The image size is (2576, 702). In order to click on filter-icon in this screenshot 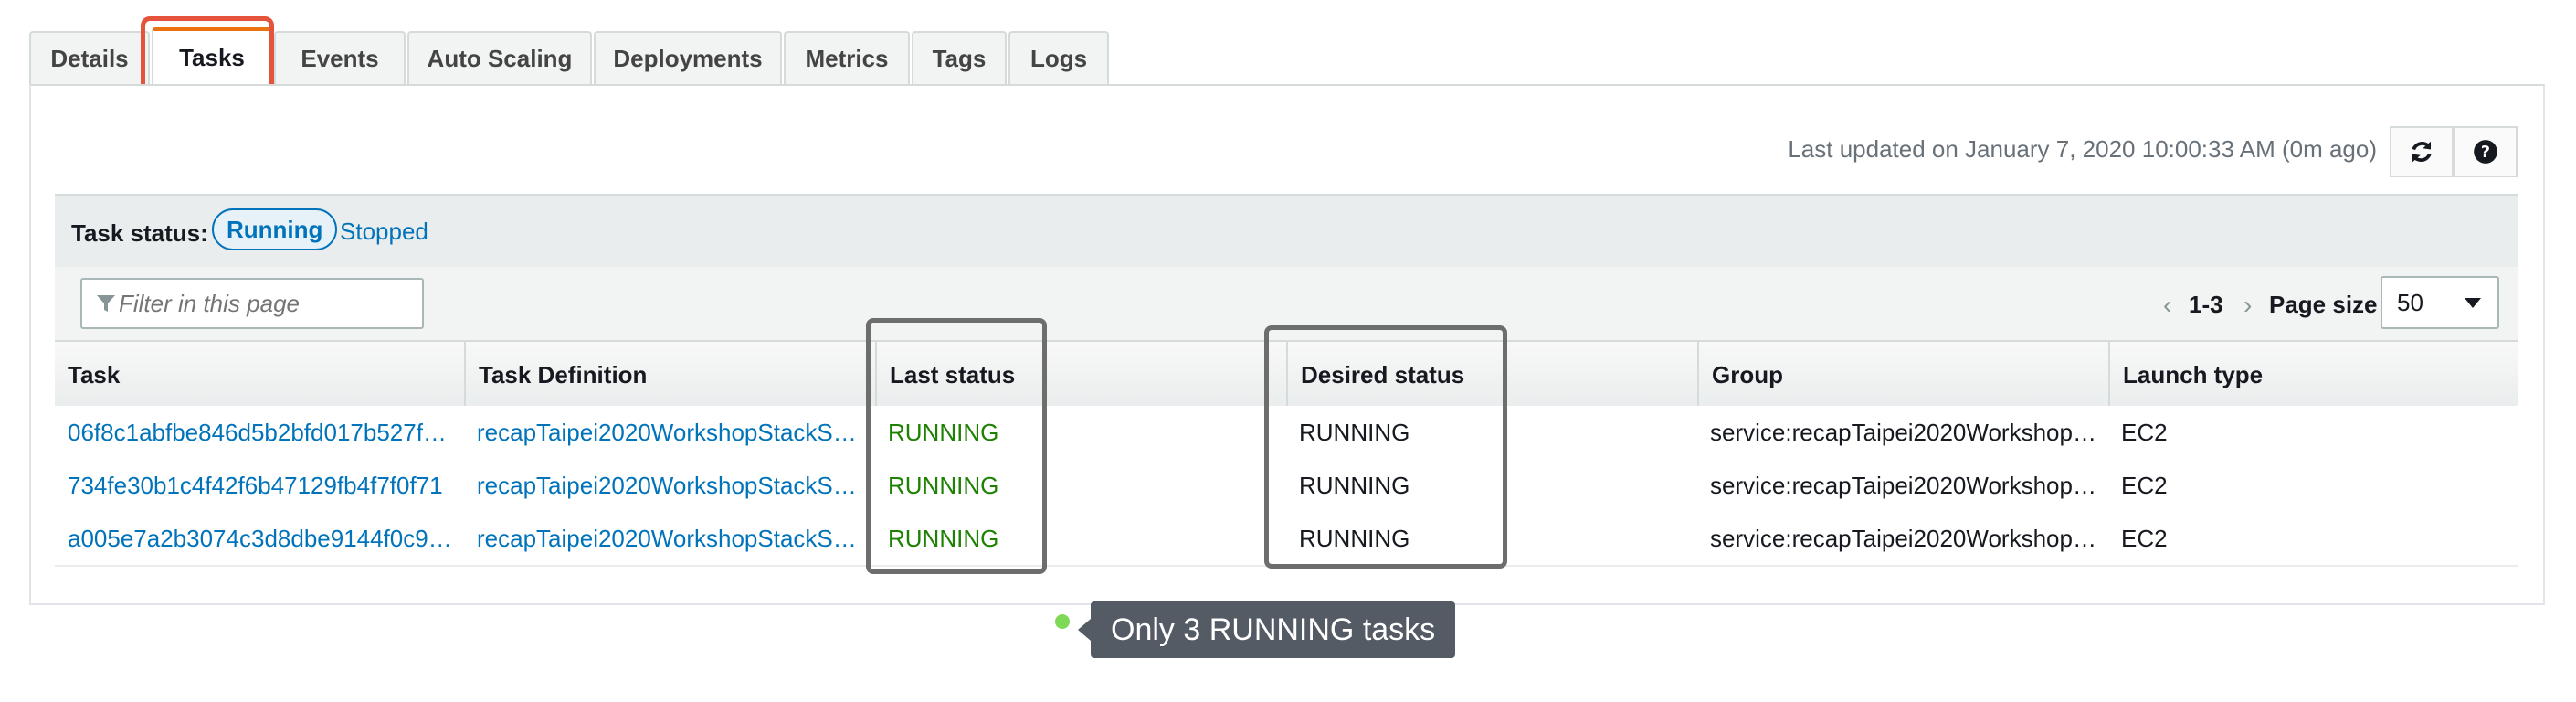, I will do `click(106, 303)`.